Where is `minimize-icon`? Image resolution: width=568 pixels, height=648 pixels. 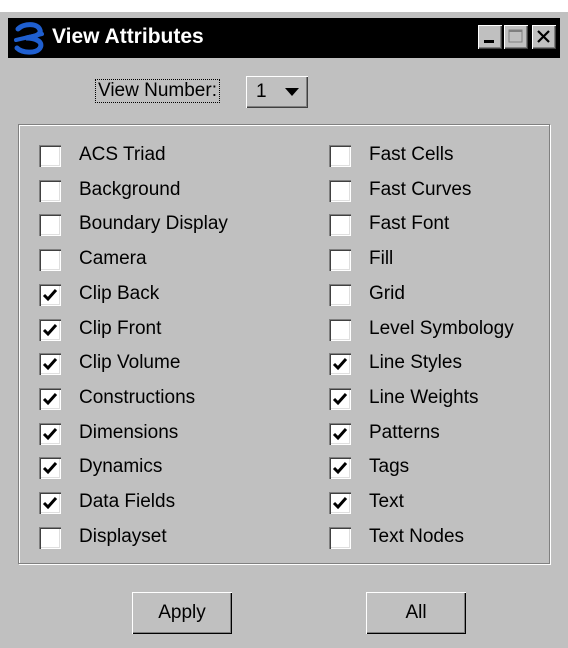 minimize-icon is located at coordinates (489, 41).